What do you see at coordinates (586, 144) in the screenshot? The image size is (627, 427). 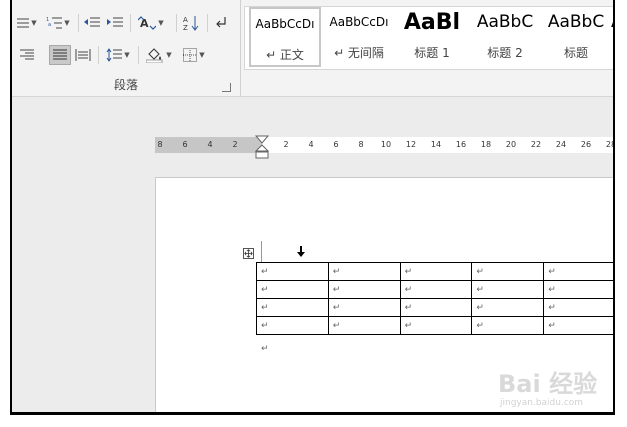 I see `ruler-number: 26` at bounding box center [586, 144].